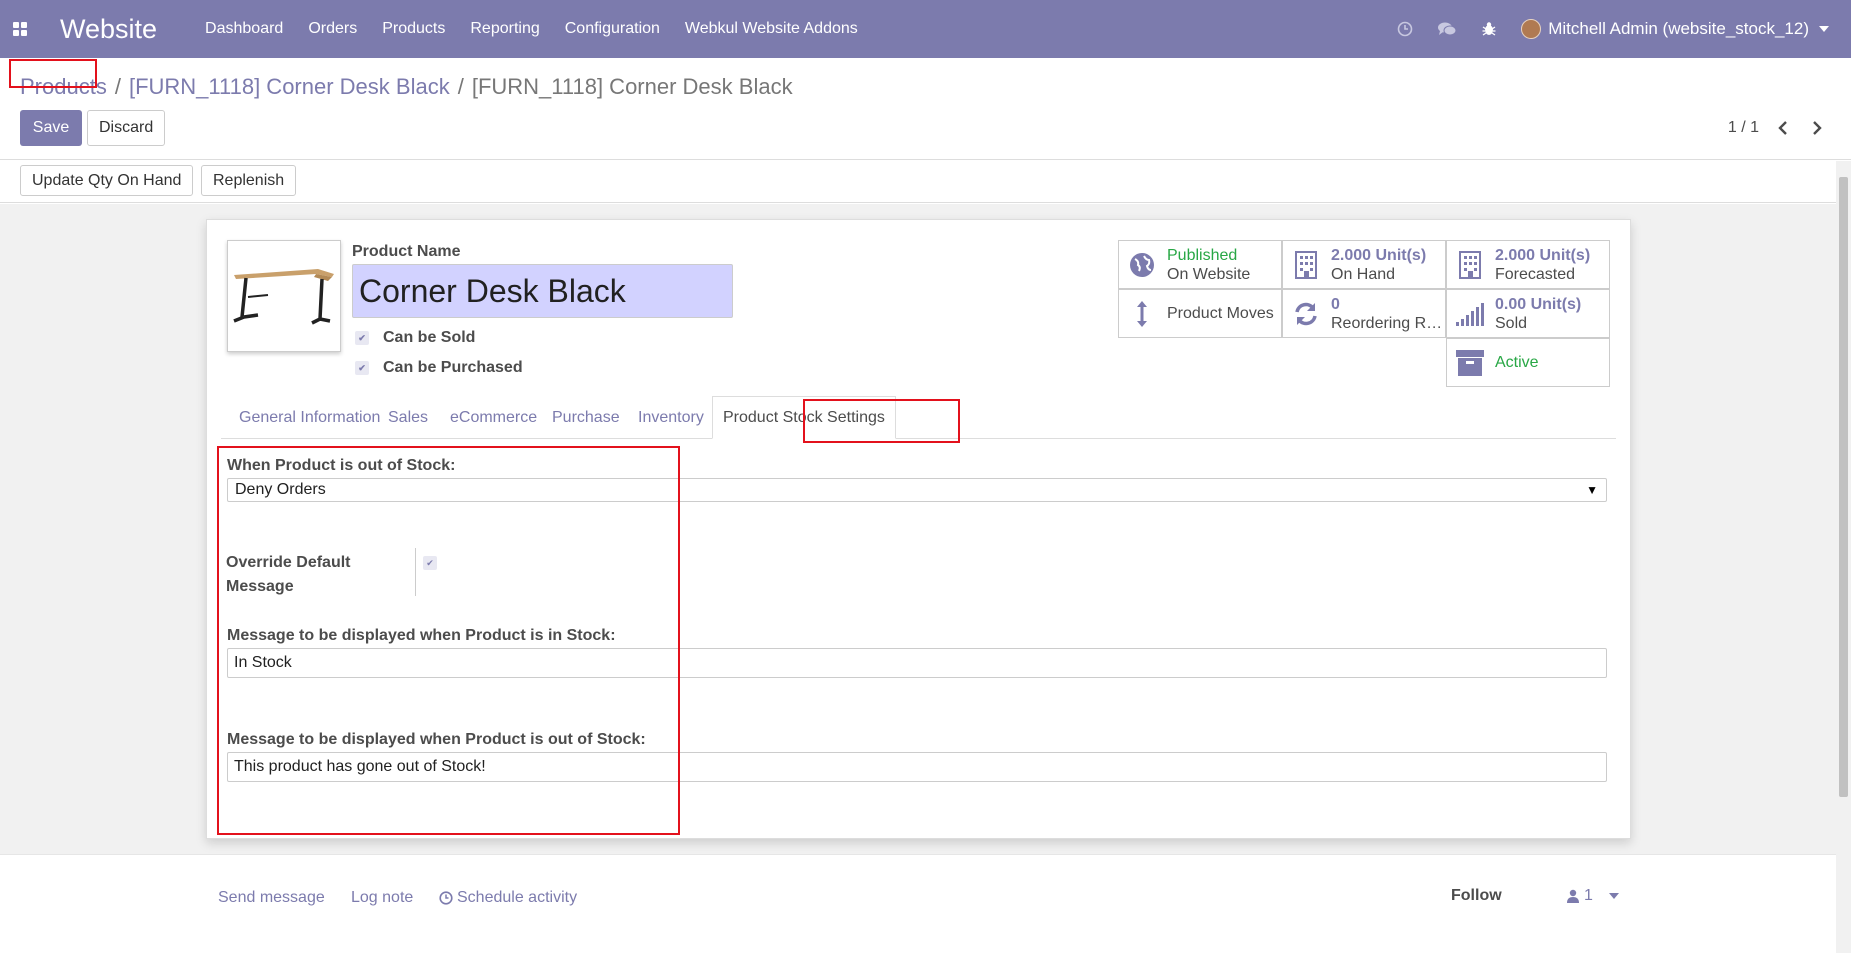 The image size is (1851, 953). Describe the element at coordinates (244, 29) in the screenshot. I see `menu-item-dashboard: Dashboard` at that location.